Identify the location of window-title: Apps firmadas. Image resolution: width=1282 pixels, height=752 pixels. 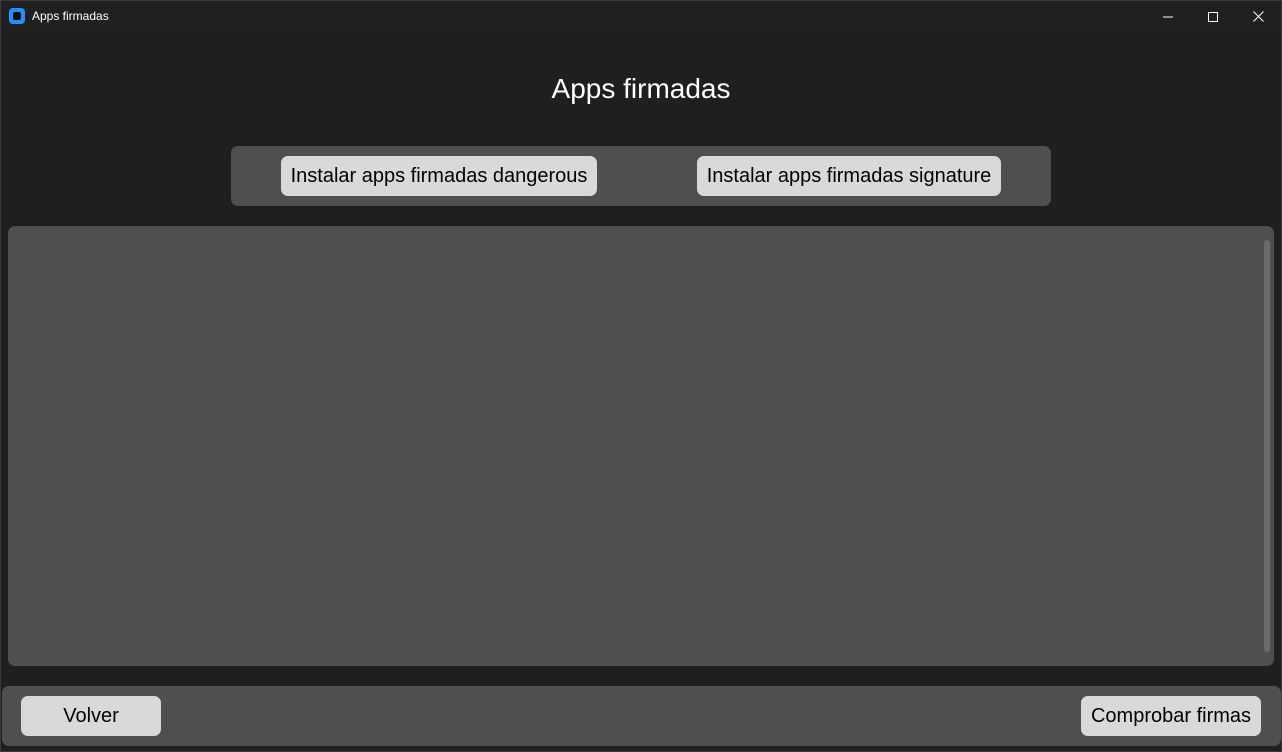
(70, 16).